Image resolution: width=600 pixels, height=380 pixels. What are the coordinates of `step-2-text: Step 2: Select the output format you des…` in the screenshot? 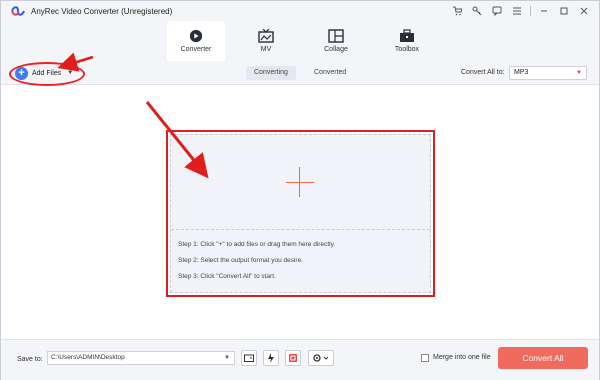 It's located at (241, 260).